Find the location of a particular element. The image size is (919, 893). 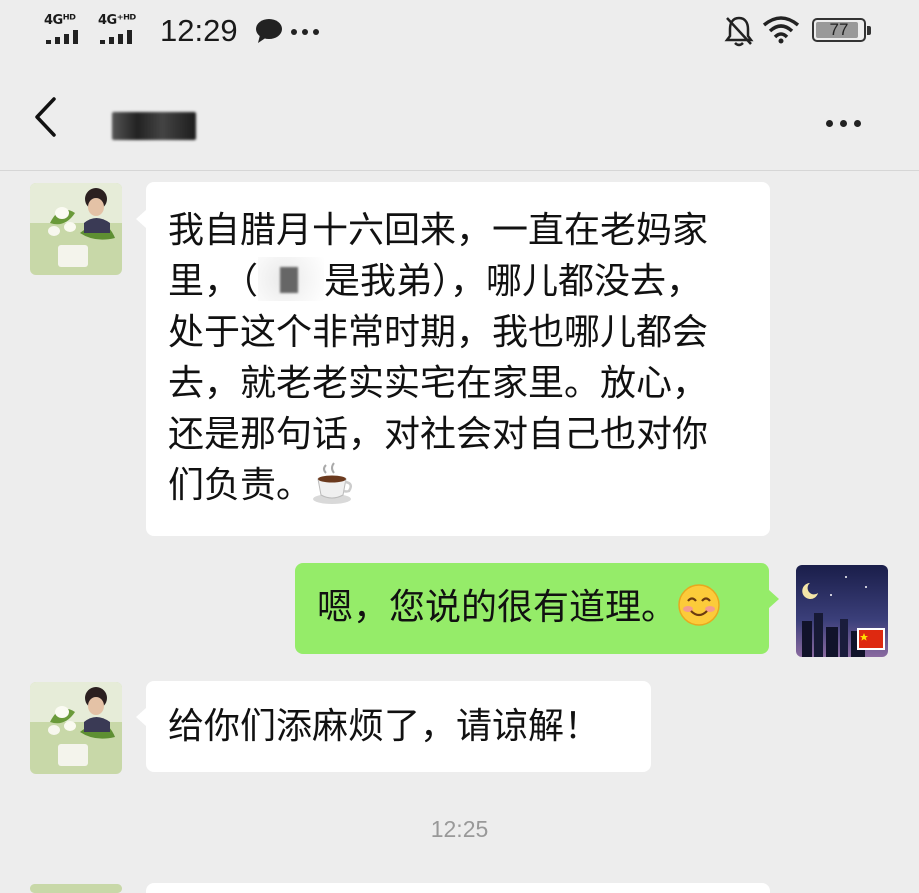

signal-label-1: 4Gᴴᴰ is located at coordinates (60, 20).